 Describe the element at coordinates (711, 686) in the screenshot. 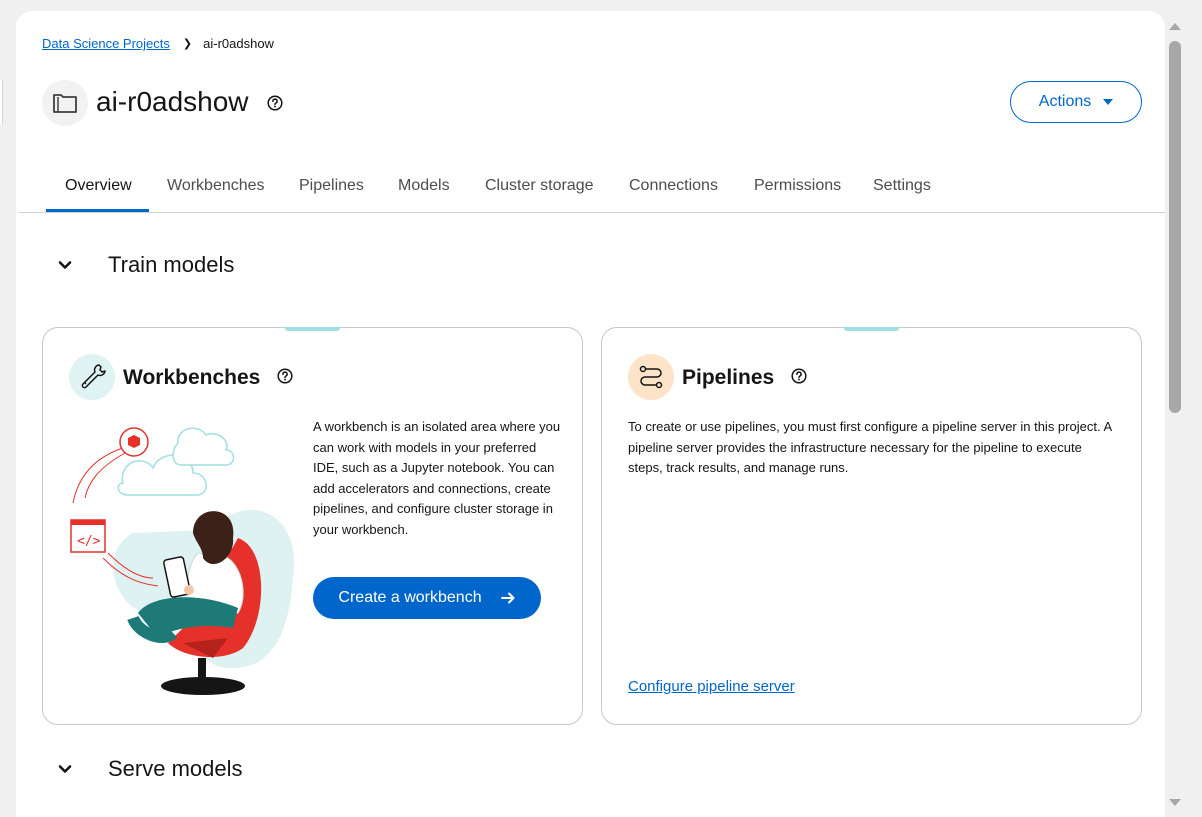

I see `configure-pipeline-server-link: Configure pipeline server` at that location.